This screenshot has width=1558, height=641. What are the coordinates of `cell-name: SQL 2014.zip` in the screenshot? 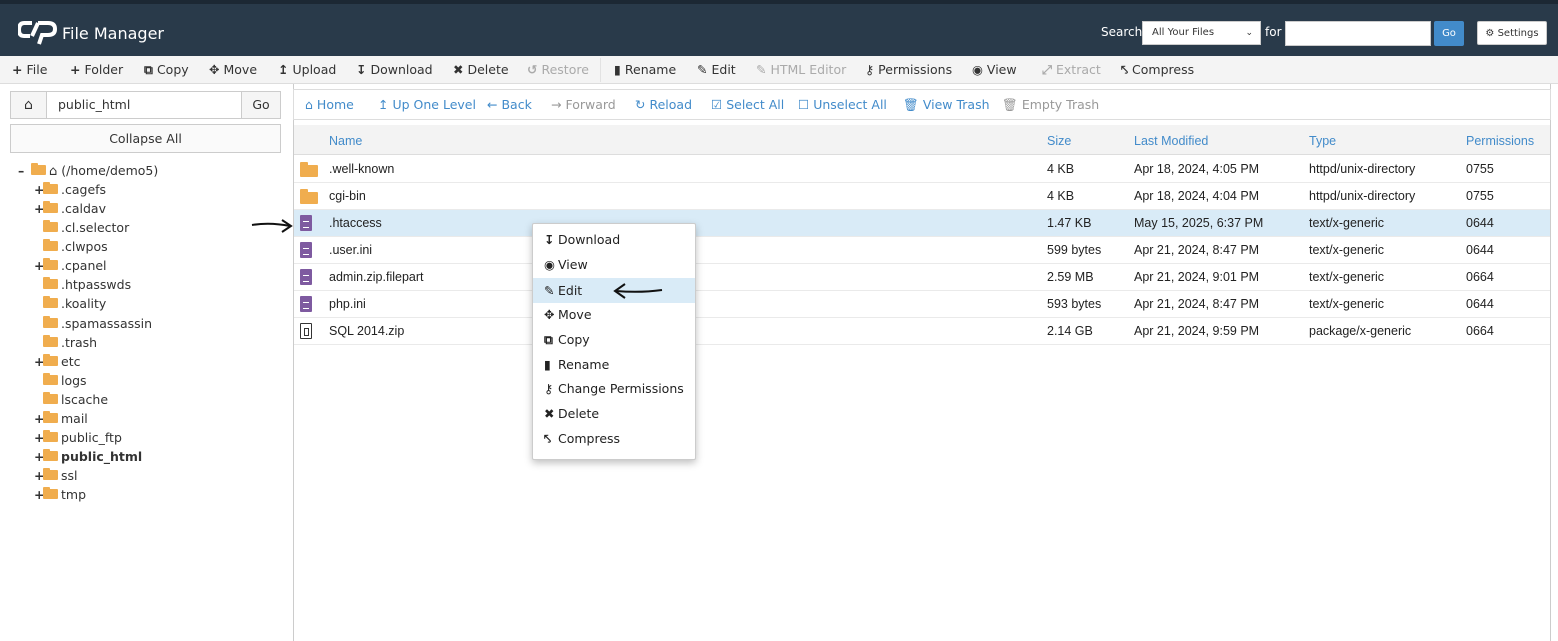 It's located at (367, 331).